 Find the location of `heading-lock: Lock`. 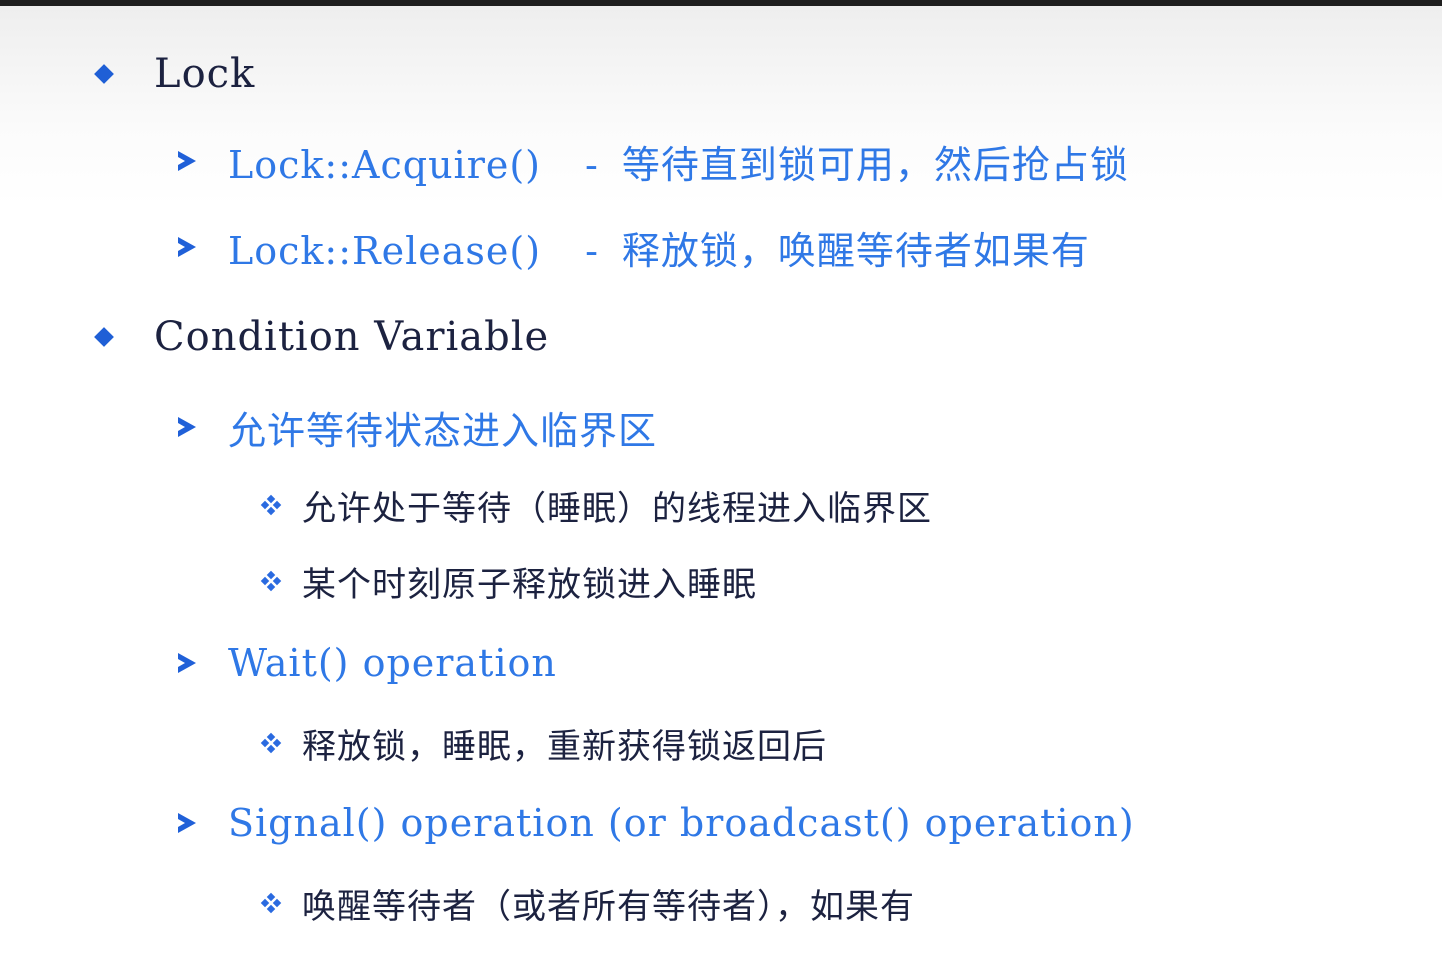

heading-lock: Lock is located at coordinates (205, 74).